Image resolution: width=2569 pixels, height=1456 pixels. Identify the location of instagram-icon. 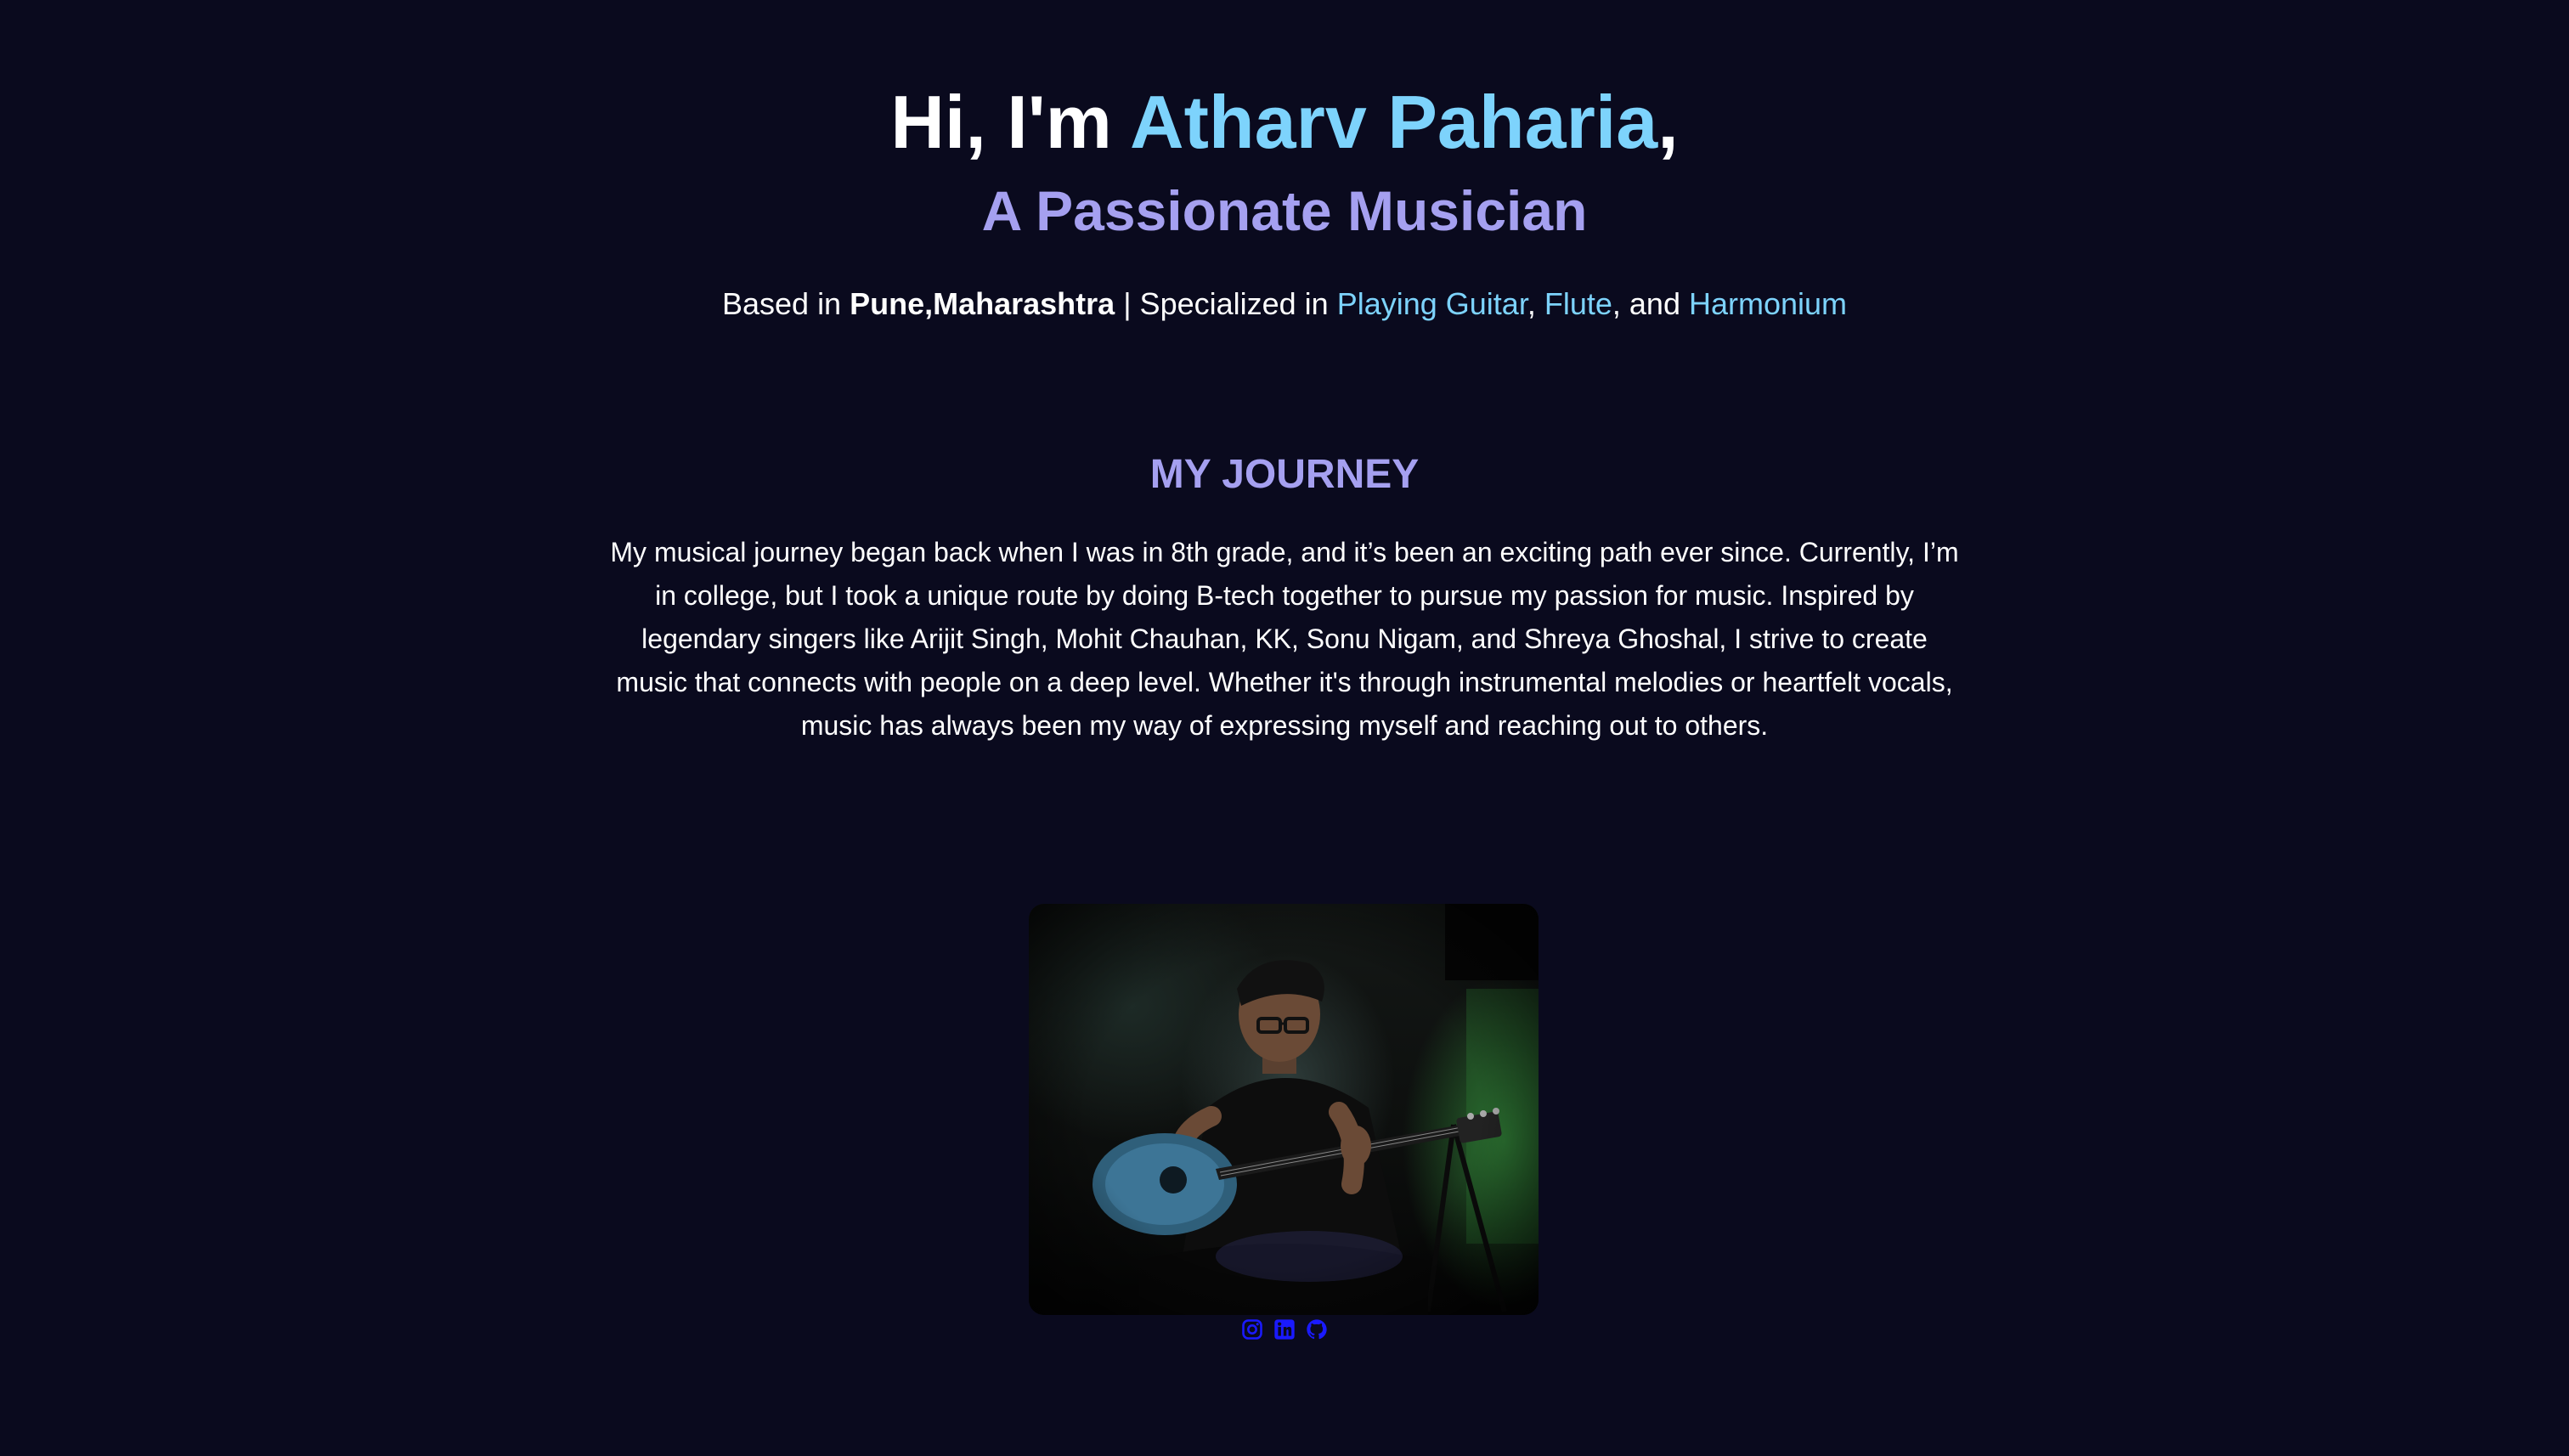
(1252, 1330).